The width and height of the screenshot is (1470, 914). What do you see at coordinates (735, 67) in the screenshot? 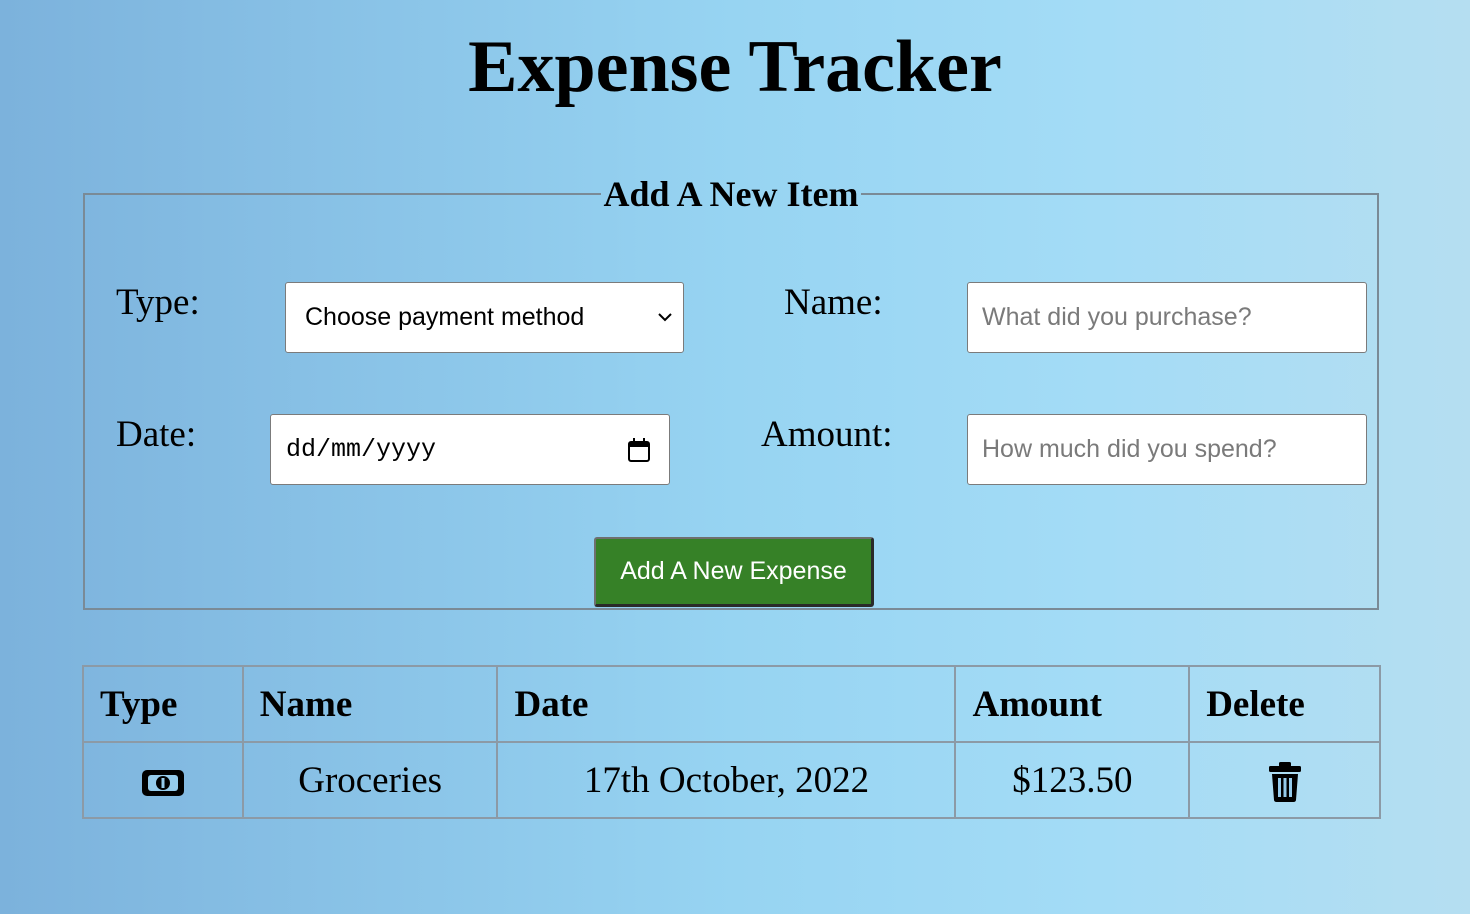
I see `page-title: Expense Tracker` at bounding box center [735, 67].